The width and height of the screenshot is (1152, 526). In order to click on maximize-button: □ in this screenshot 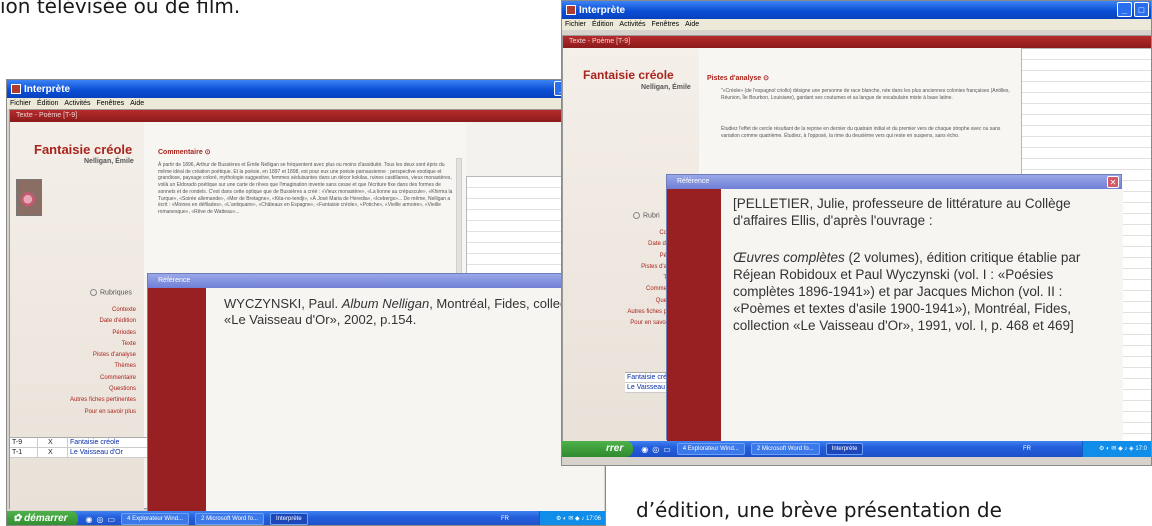, I will do `click(1141, 9)`.